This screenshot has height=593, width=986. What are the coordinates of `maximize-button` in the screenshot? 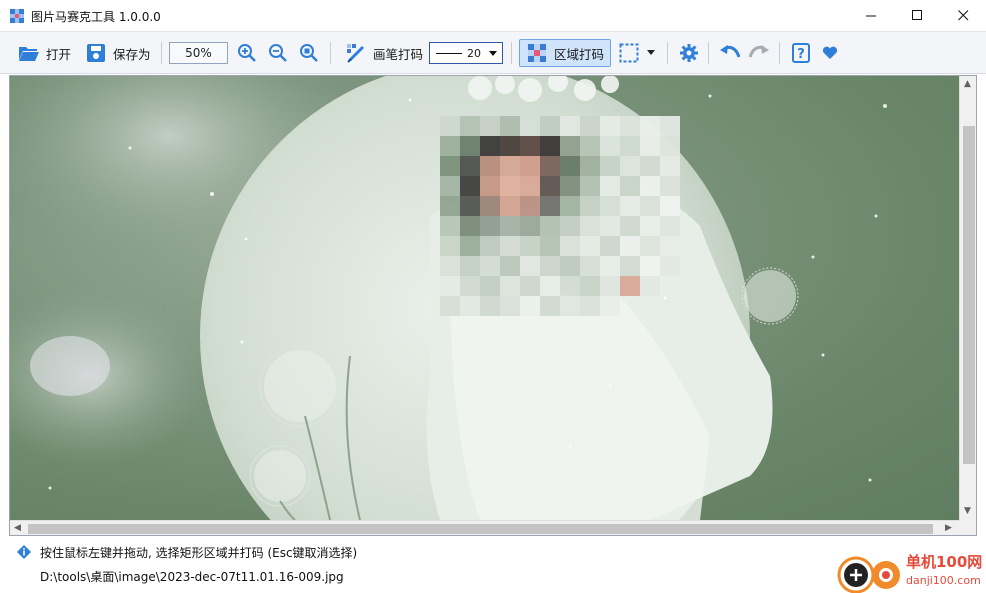 It's located at (917, 15).